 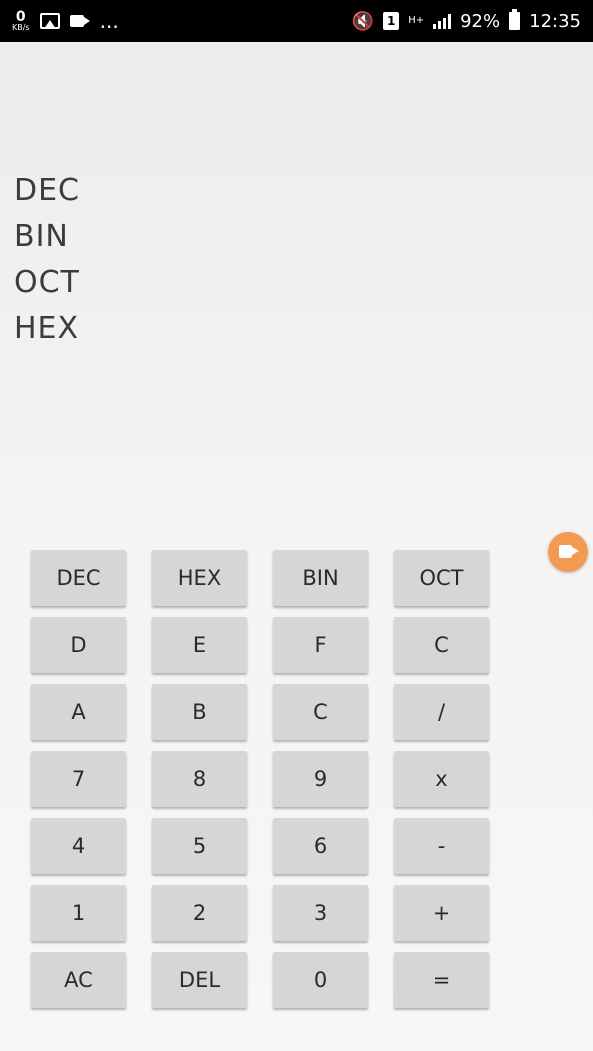 What do you see at coordinates (320, 913) in the screenshot?
I see `key-3: 3` at bounding box center [320, 913].